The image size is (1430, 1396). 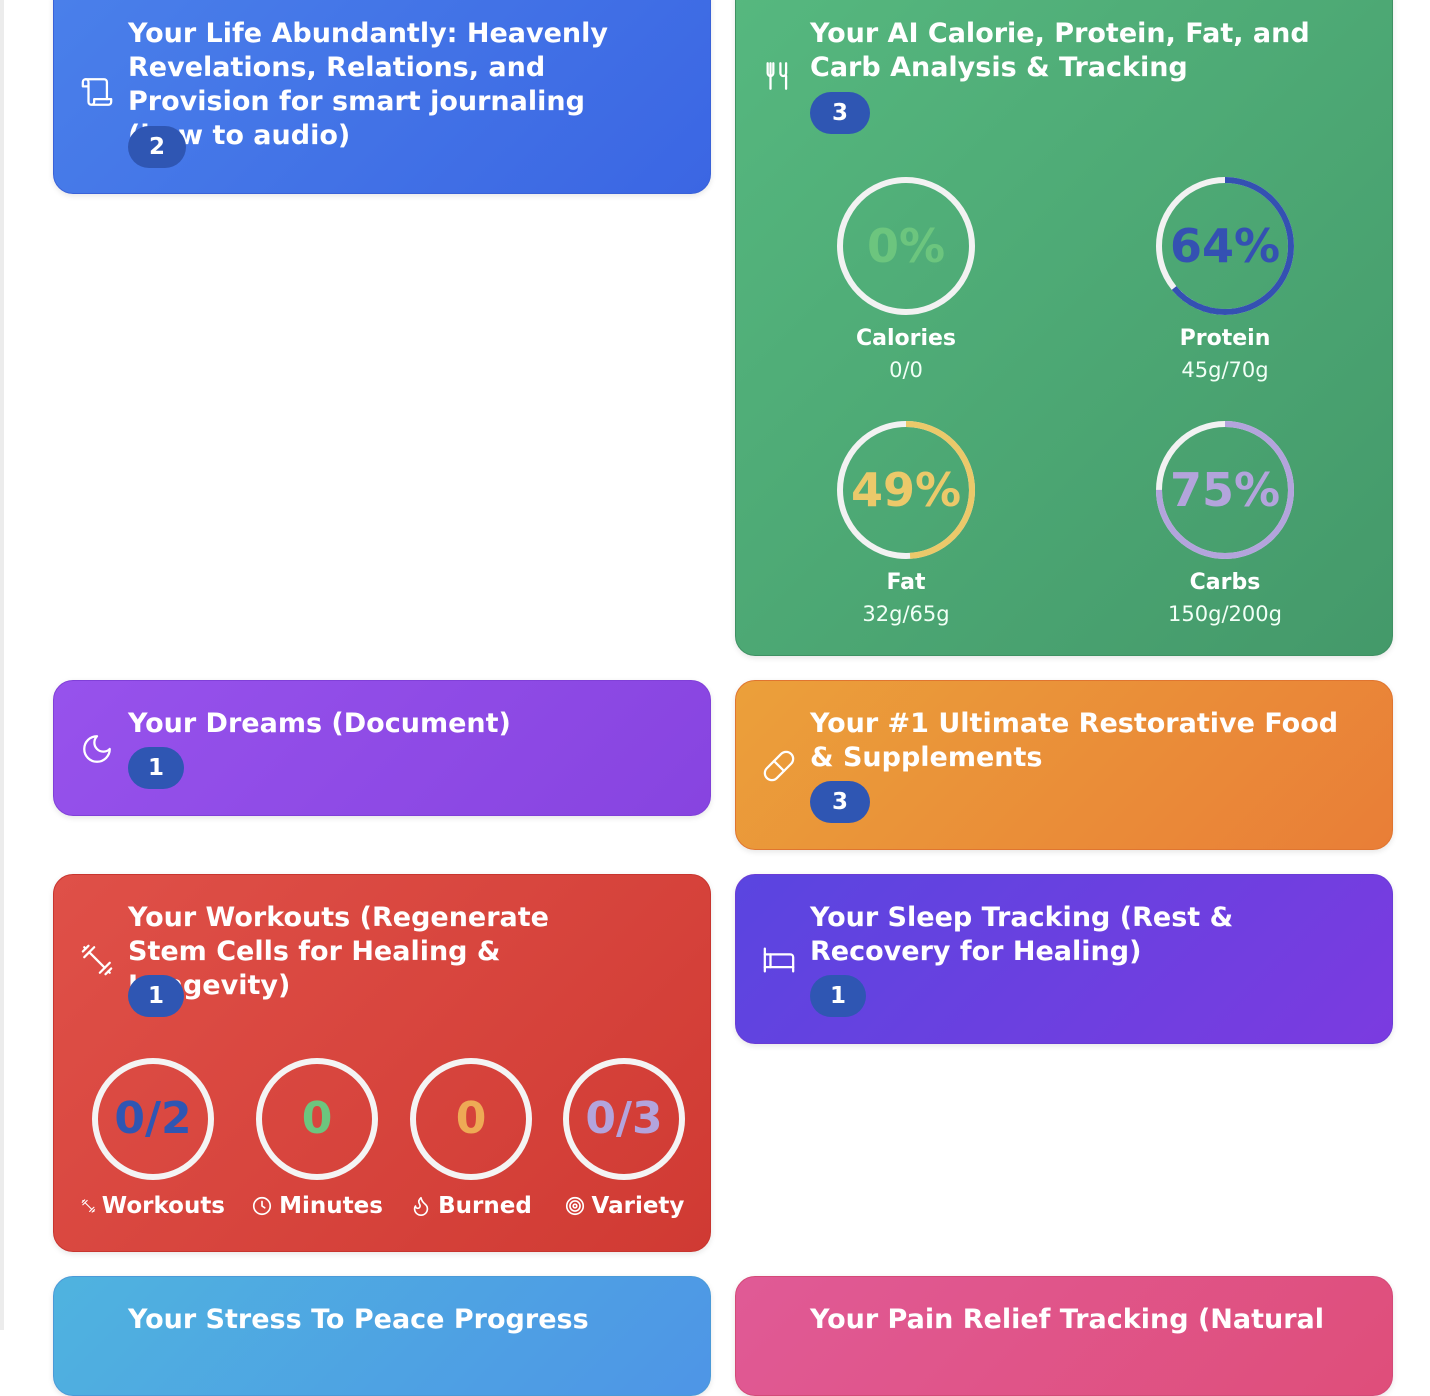 What do you see at coordinates (1225, 582) in the screenshot?
I see `macro-label: Carbs` at bounding box center [1225, 582].